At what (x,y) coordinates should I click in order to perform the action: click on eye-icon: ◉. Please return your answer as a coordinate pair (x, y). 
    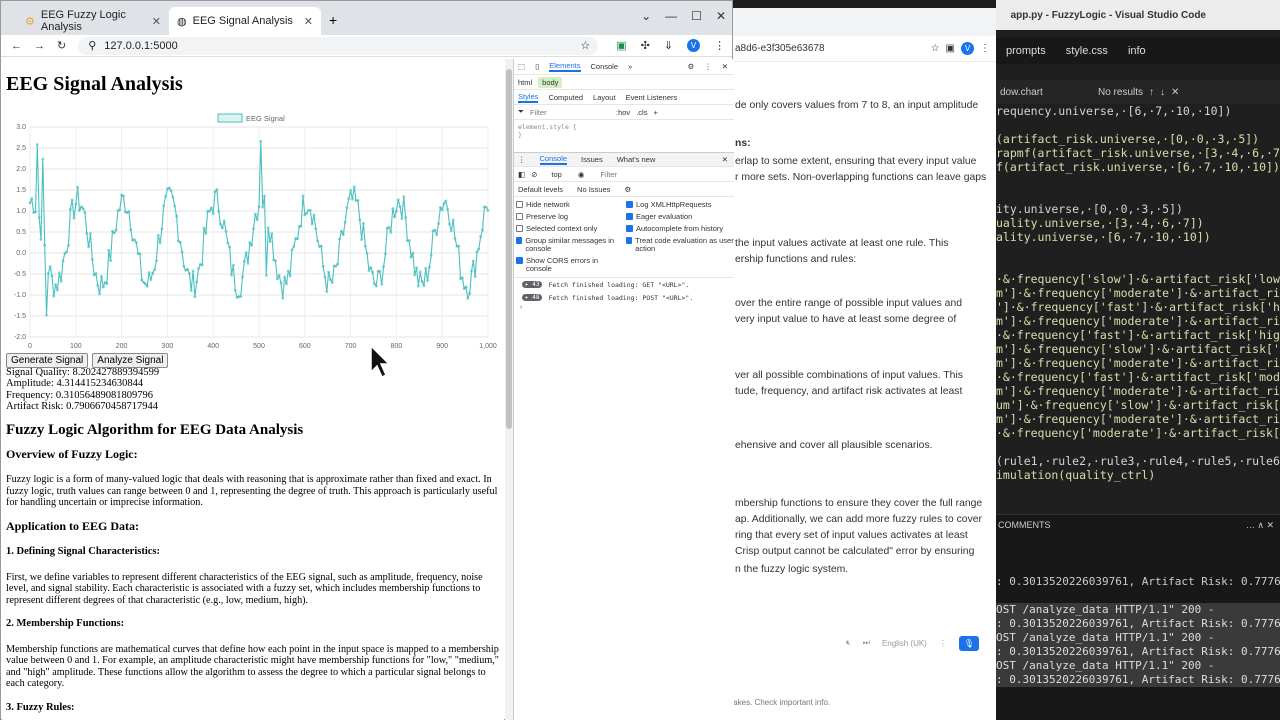
    Looking at the image, I should click on (581, 174).